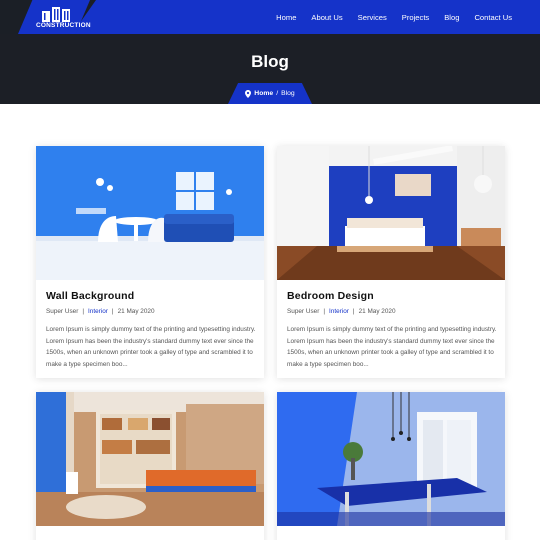 This screenshot has width=540, height=540. Describe the element at coordinates (63, 25) in the screenshot. I see `logo-text: CONSTRUCTION` at that location.